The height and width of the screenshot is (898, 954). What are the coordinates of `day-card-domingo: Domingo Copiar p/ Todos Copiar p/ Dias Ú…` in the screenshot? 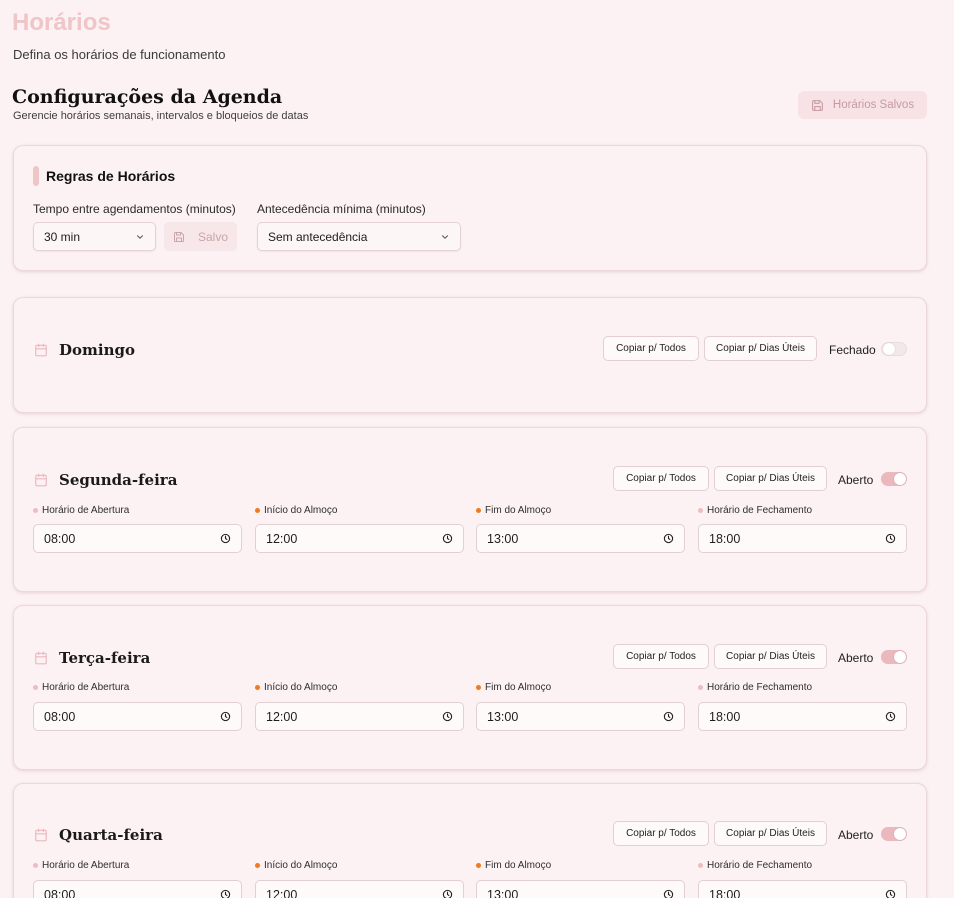 It's located at (470, 355).